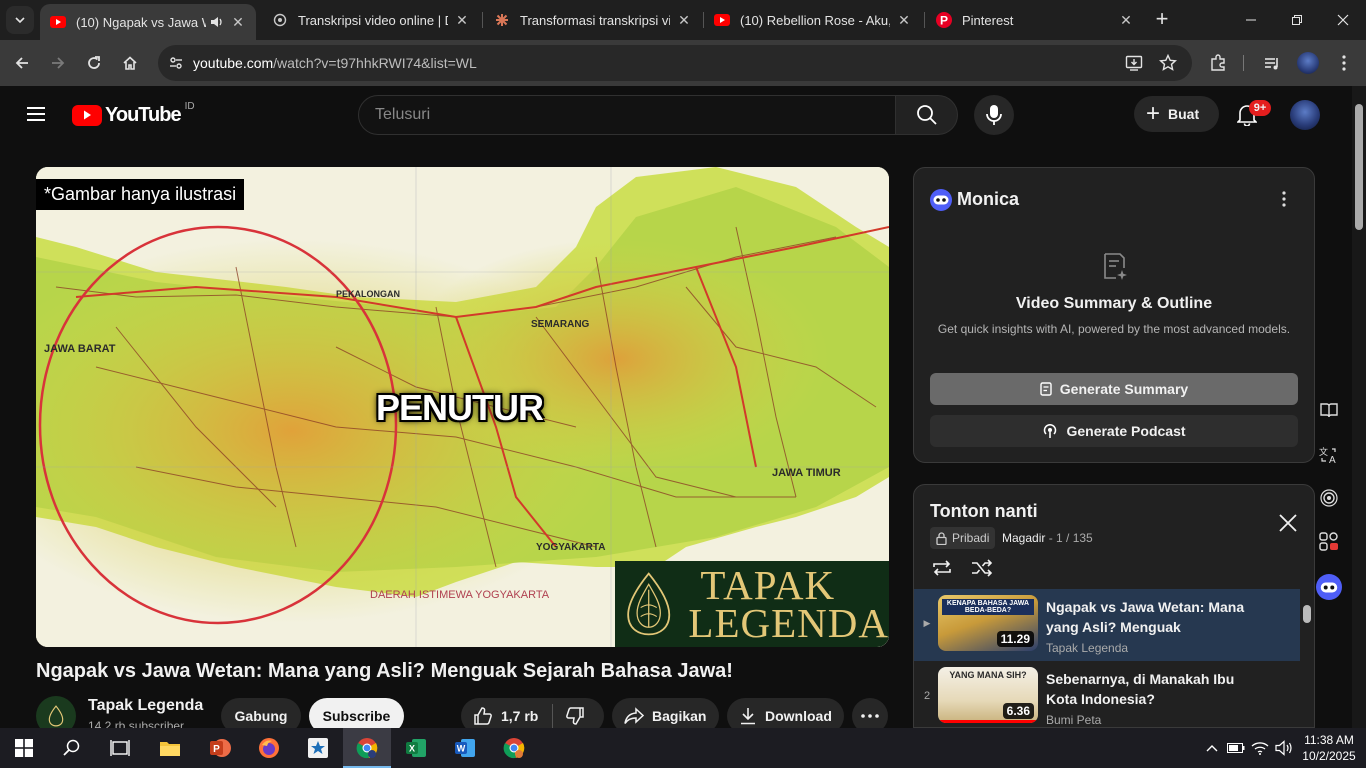  Describe the element at coordinates (1176, 114) in the screenshot. I see `create-button: + Buat` at that location.